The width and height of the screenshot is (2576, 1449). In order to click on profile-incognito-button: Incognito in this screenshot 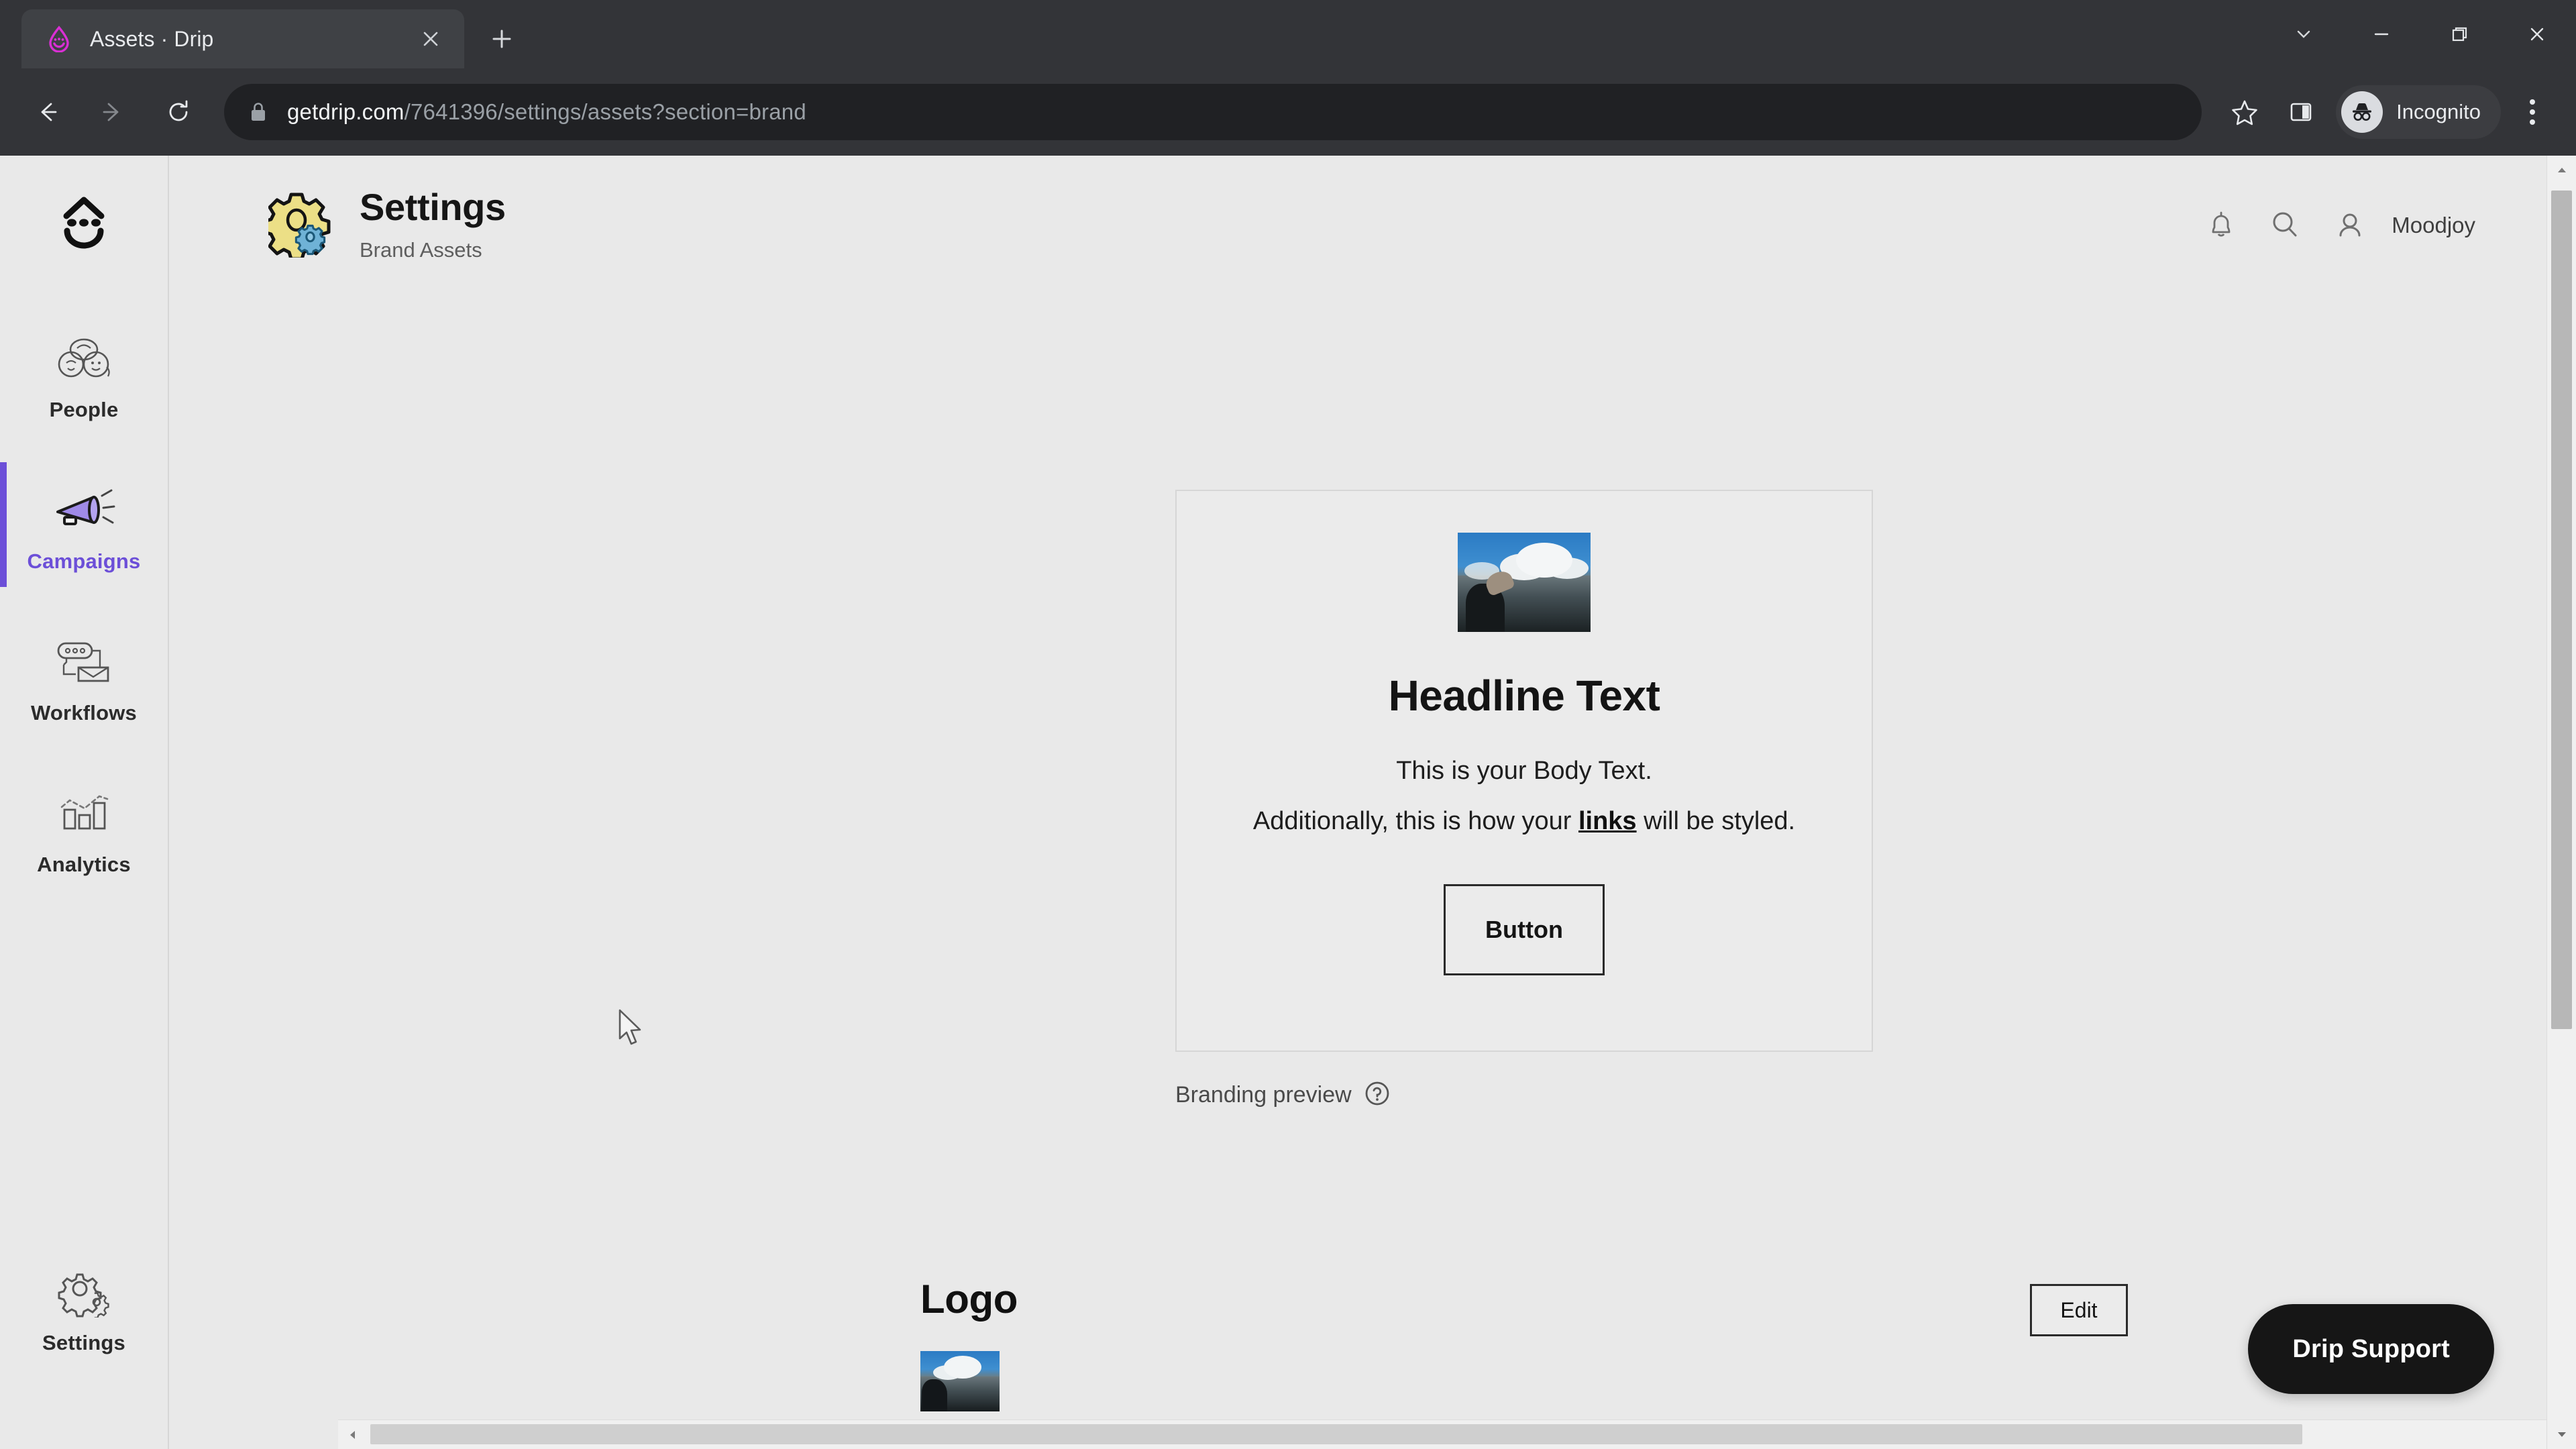, I will do `click(2418, 112)`.